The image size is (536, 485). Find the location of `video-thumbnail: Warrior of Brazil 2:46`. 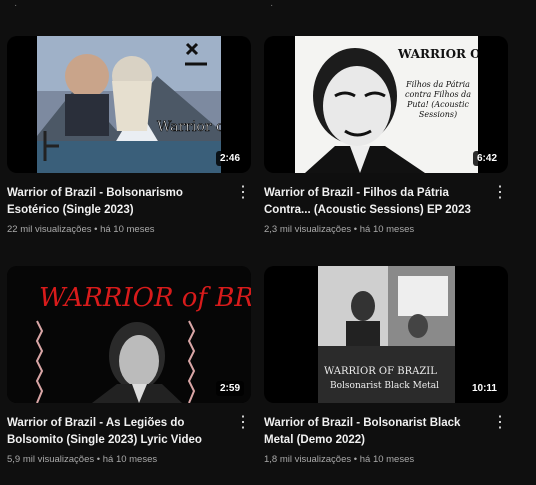

video-thumbnail: Warrior of Brazil 2:46 is located at coordinates (129, 104).